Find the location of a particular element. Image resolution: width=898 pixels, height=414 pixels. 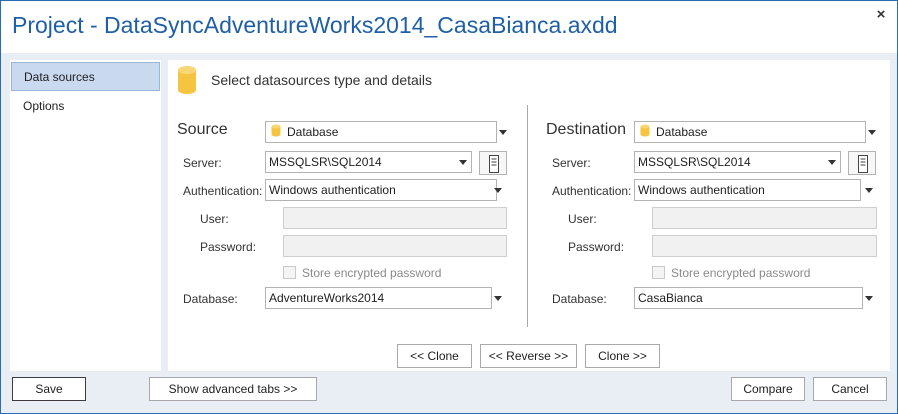

source-database-label: Database: is located at coordinates (210, 299).